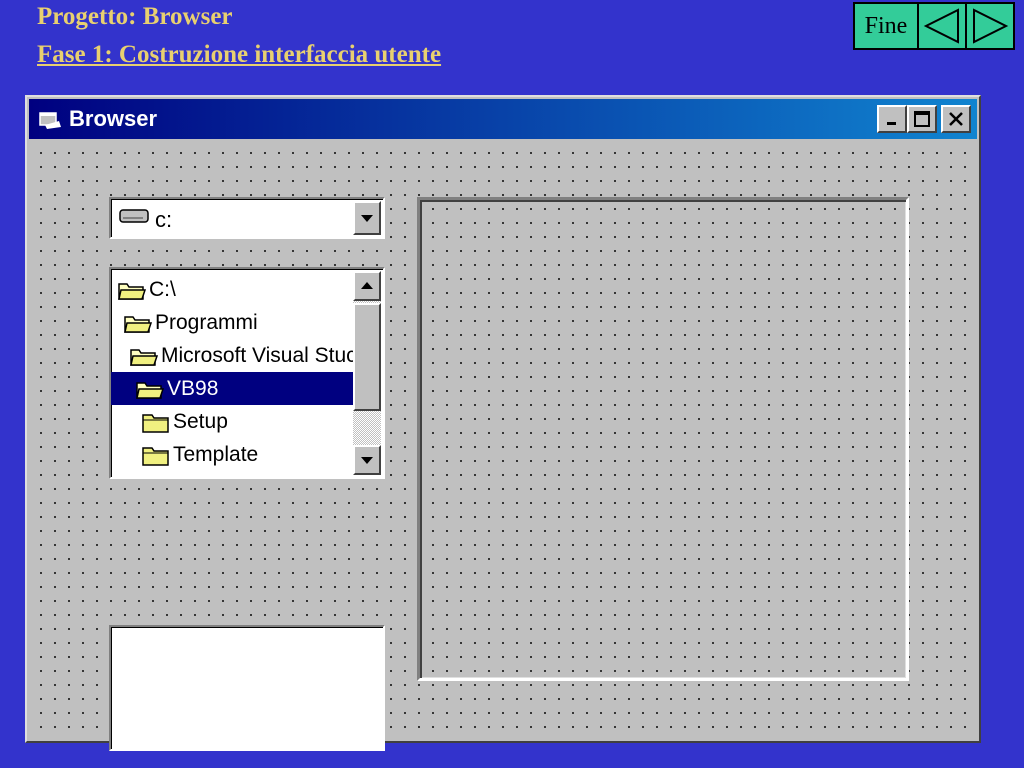 This screenshot has width=1024, height=768. I want to click on close-button, so click(956, 119).